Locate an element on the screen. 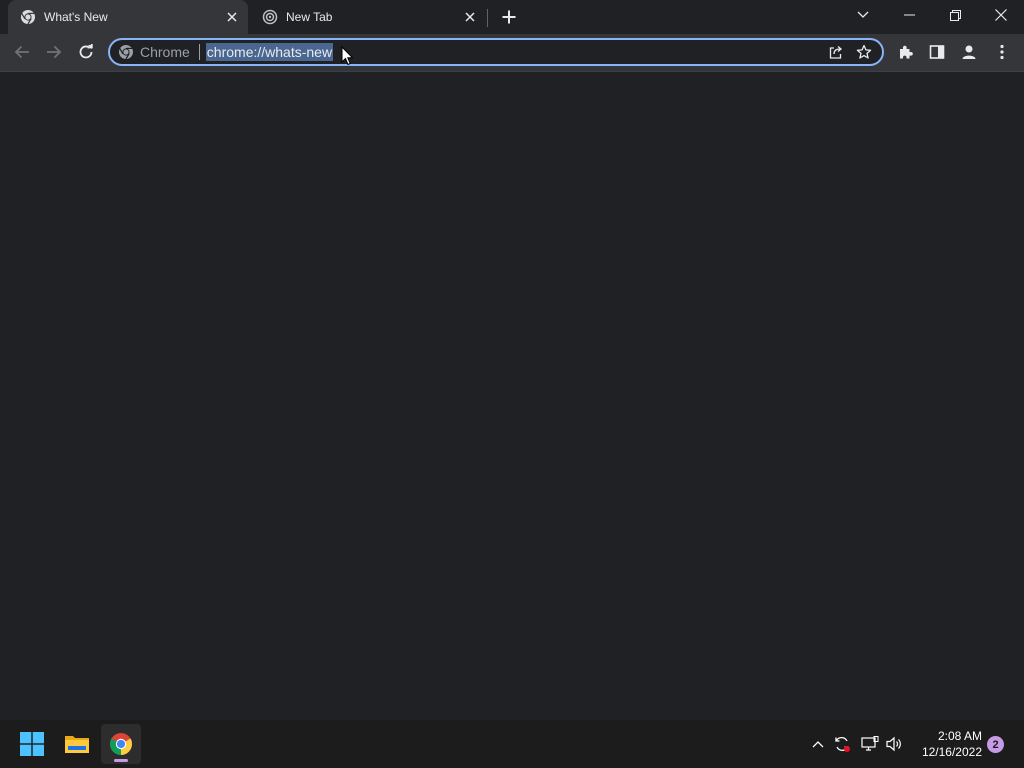 The image size is (1024, 768). tab-search-button is located at coordinates (863, 15).